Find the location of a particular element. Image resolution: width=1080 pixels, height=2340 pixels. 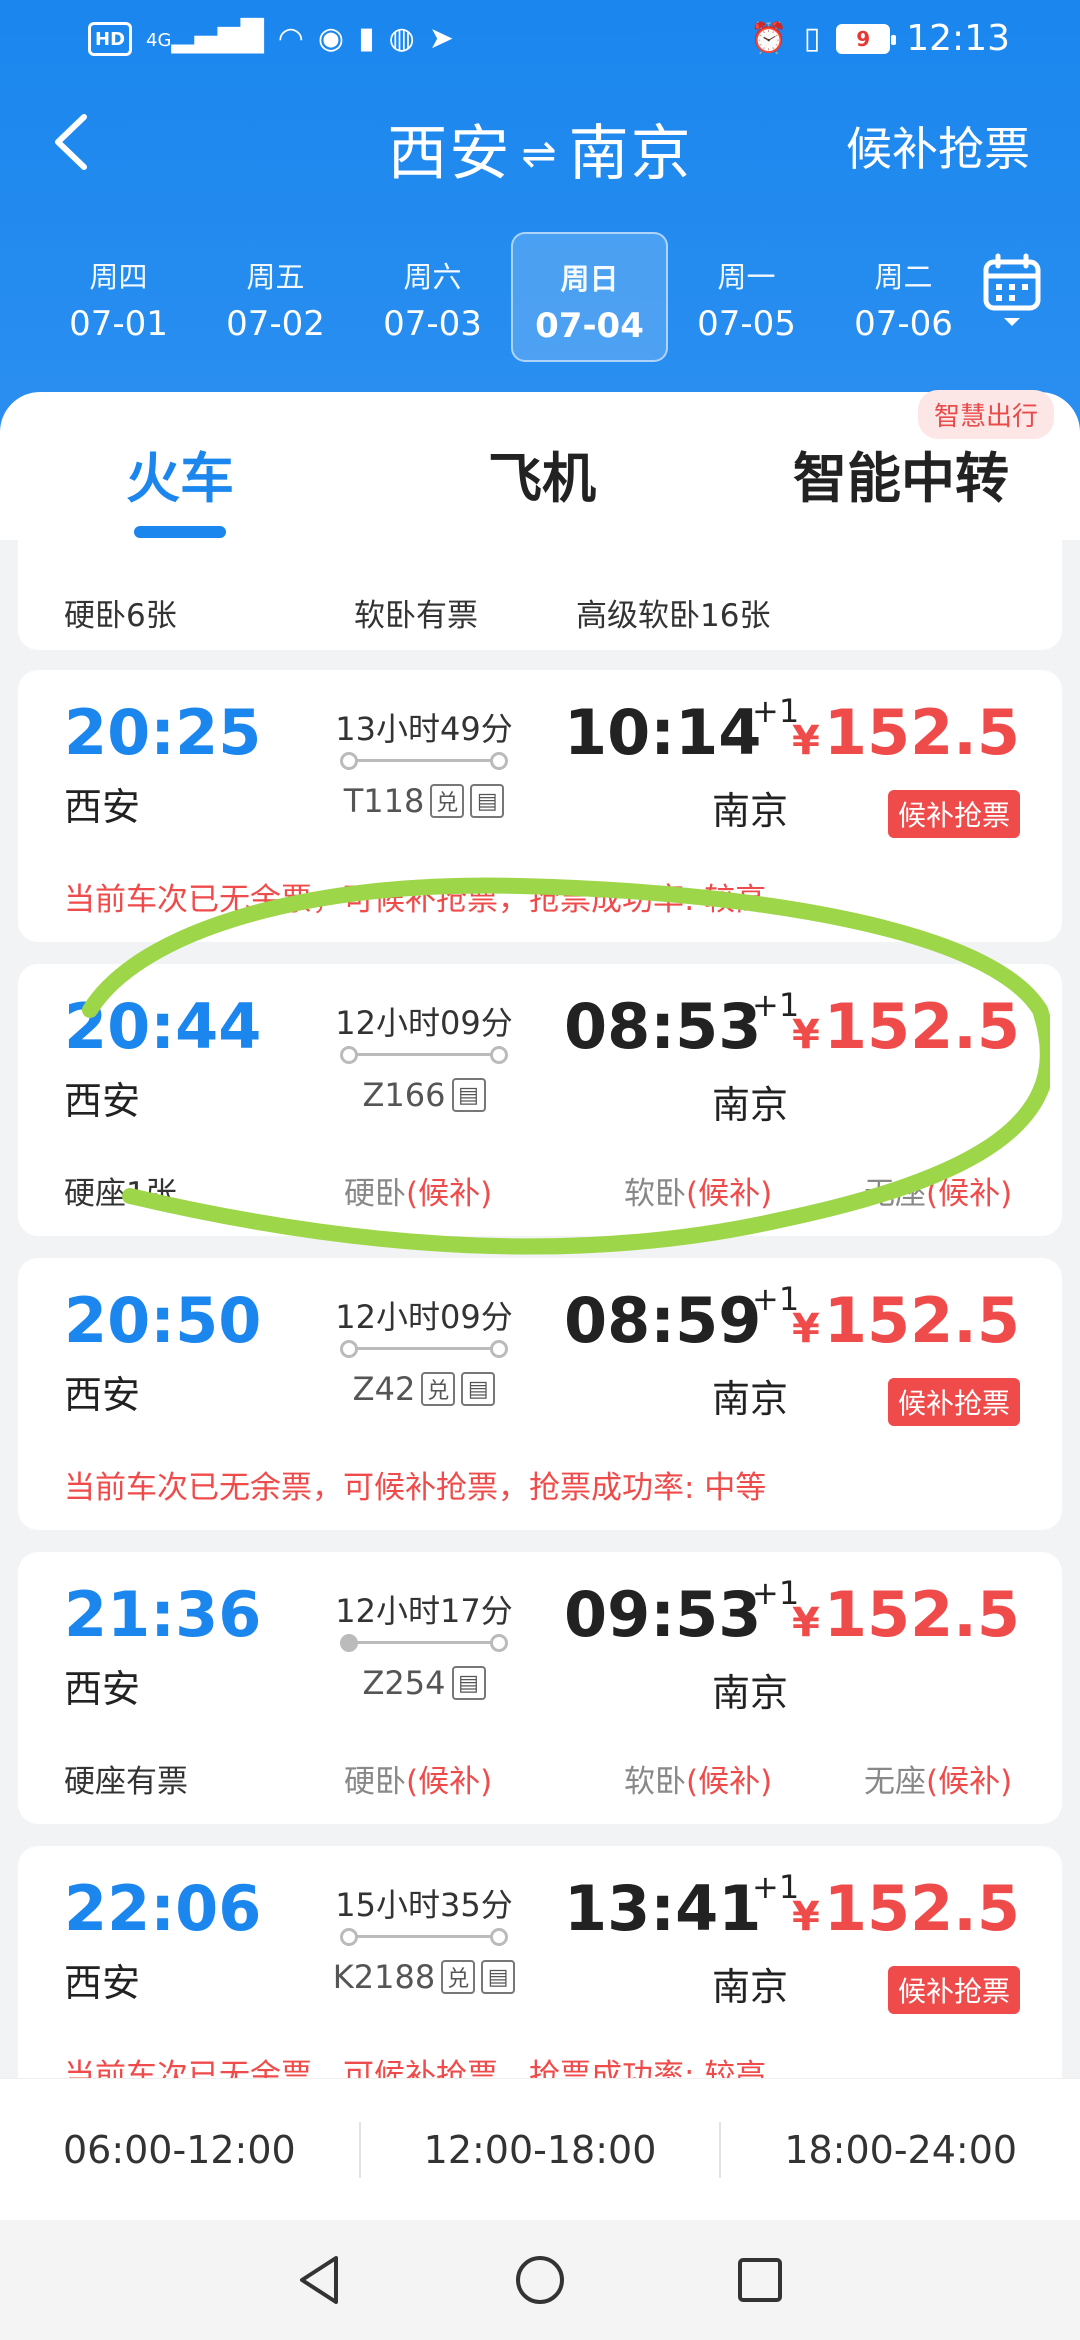

departure-time: 20:44 is located at coordinates (163, 1026).